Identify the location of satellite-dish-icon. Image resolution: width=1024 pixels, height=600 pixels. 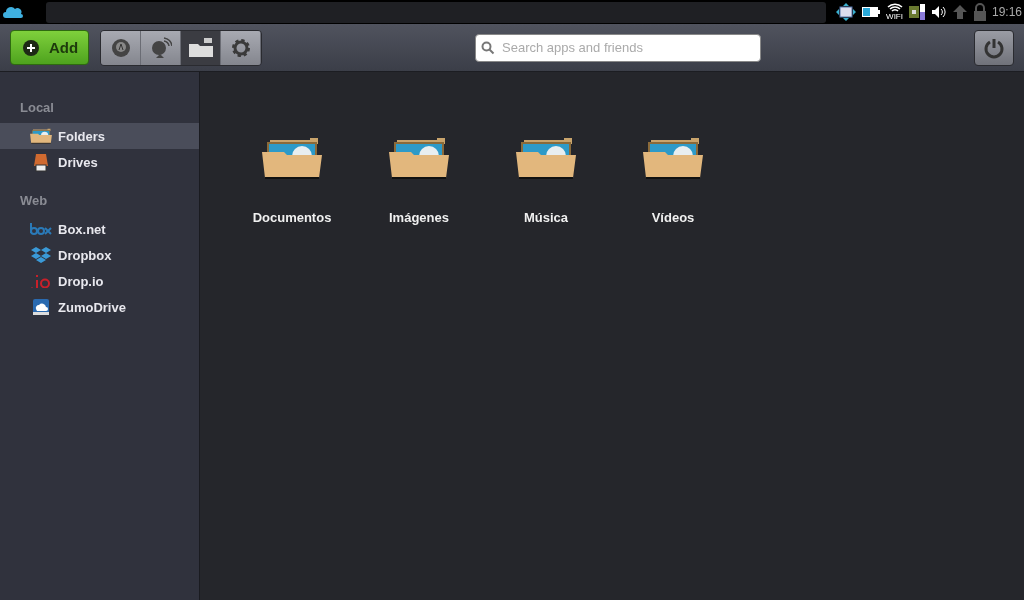
(160, 47).